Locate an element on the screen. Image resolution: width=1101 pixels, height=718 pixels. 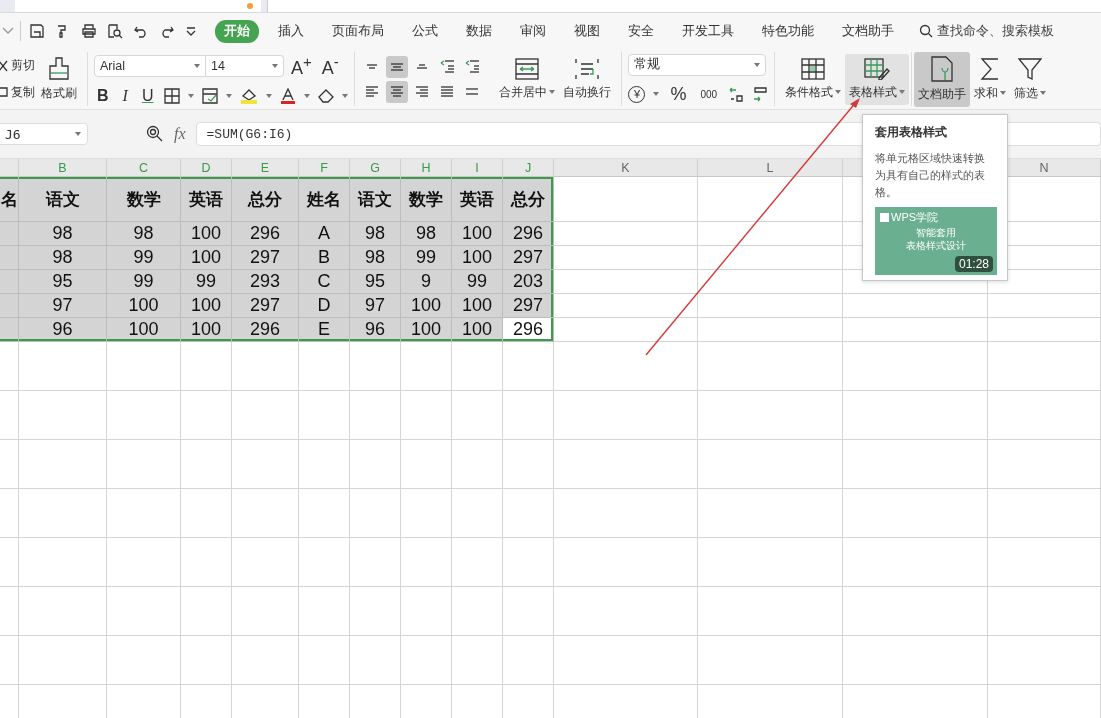
header-cell: 姓名 is located at coordinates (324, 199).